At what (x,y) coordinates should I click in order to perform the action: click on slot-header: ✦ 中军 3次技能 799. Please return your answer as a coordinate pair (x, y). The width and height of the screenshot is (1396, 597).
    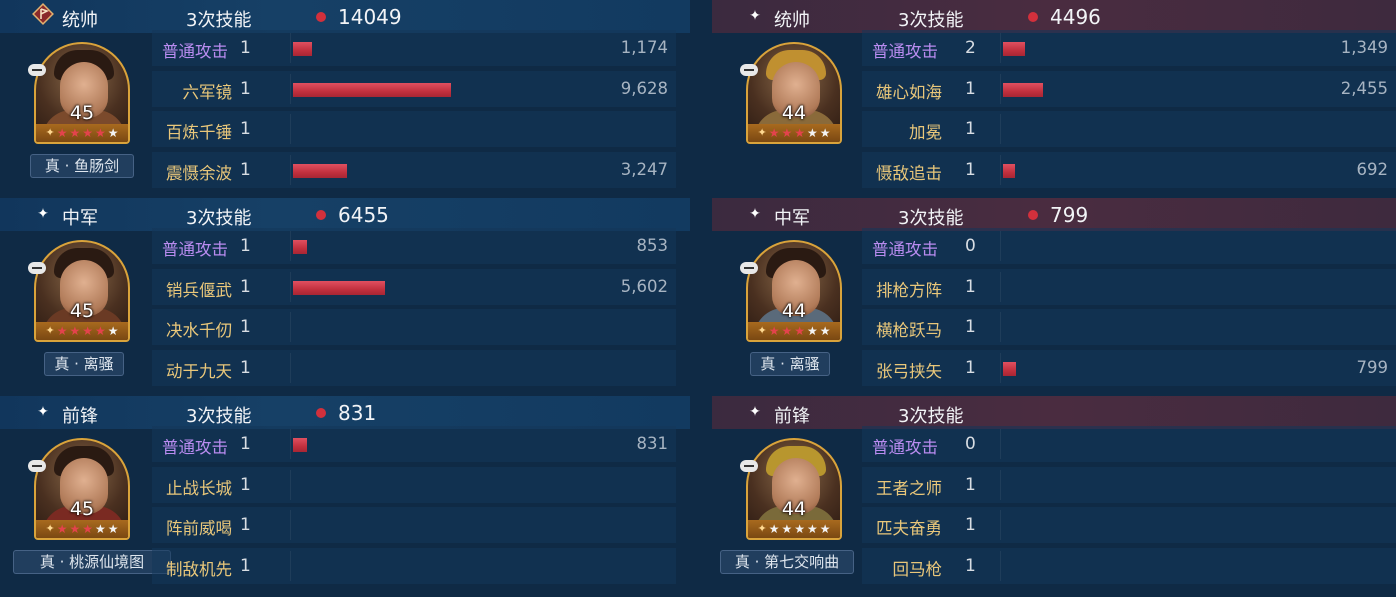
    Looking at the image, I should click on (1054, 214).